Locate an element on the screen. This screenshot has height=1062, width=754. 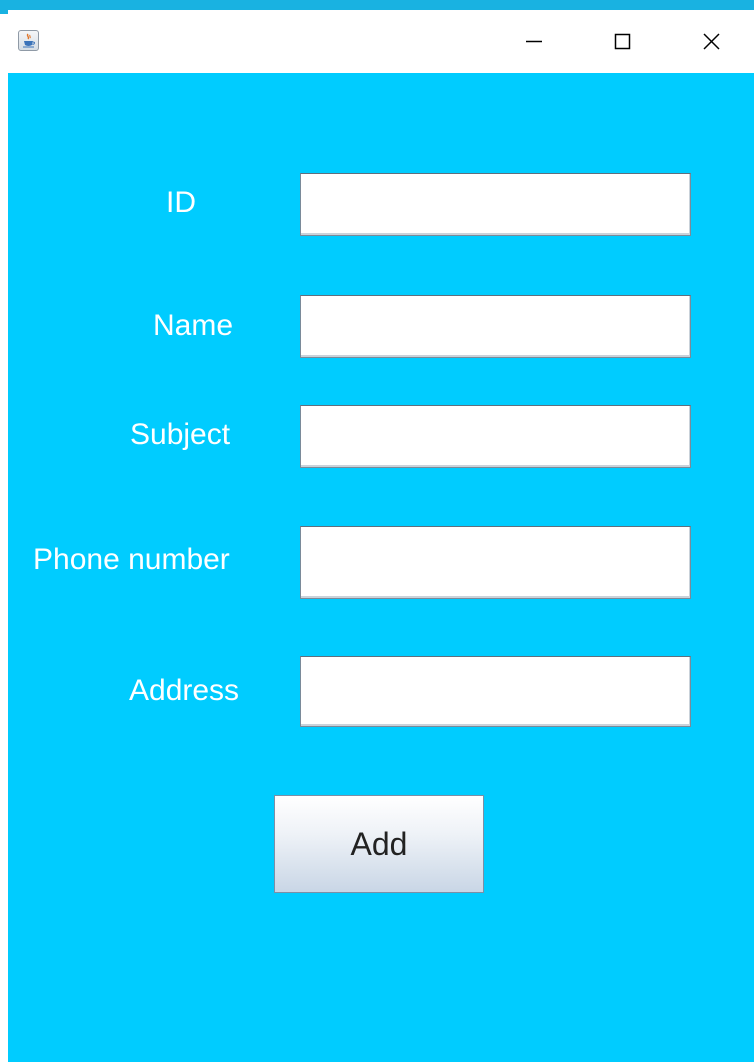
java-cup-icon is located at coordinates (28, 40).